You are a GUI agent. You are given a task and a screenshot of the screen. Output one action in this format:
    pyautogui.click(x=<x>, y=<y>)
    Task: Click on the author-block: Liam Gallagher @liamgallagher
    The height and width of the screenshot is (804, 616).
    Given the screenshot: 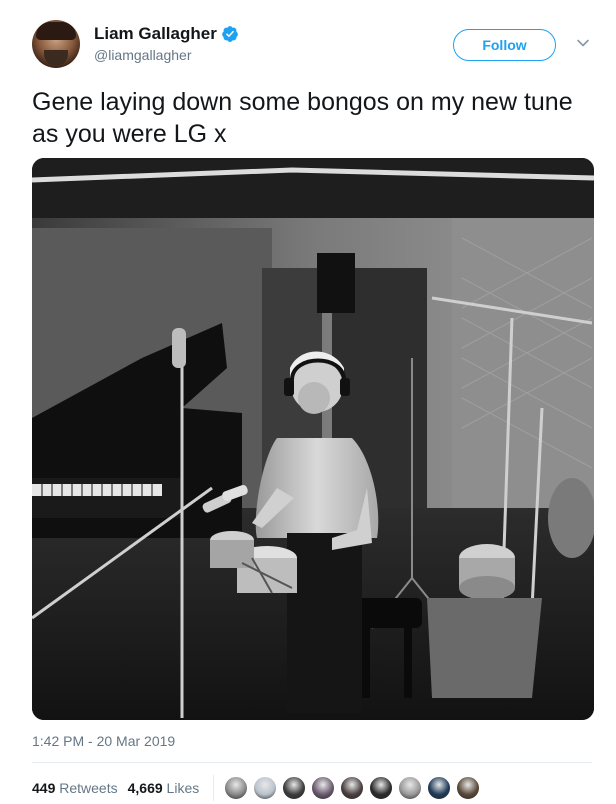 What is the action you would take?
    pyautogui.click(x=166, y=43)
    